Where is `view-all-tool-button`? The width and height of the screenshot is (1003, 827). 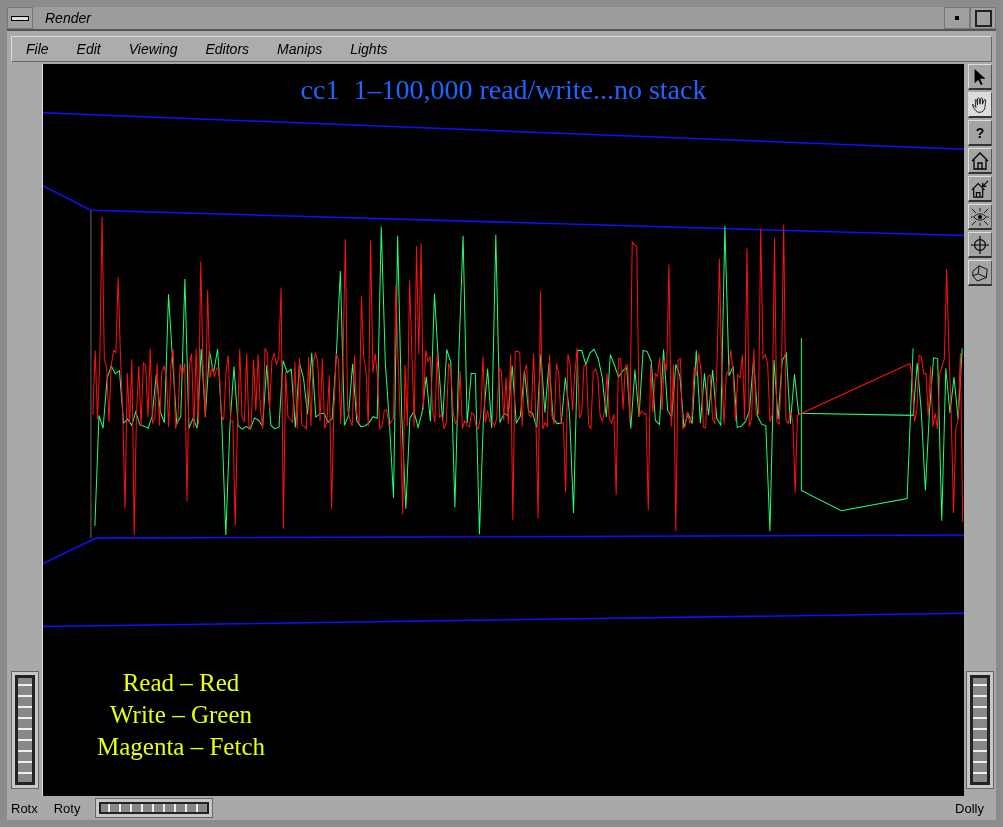
view-all-tool-button is located at coordinates (980, 217).